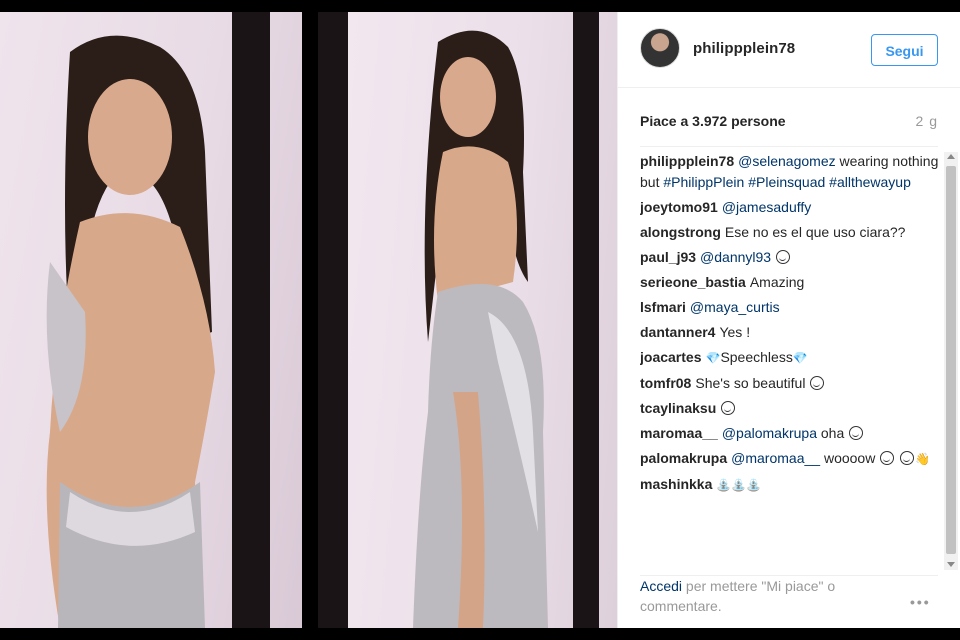 The image size is (960, 640). What do you see at coordinates (744, 48) in the screenshot?
I see `username-link: philippplein78` at bounding box center [744, 48].